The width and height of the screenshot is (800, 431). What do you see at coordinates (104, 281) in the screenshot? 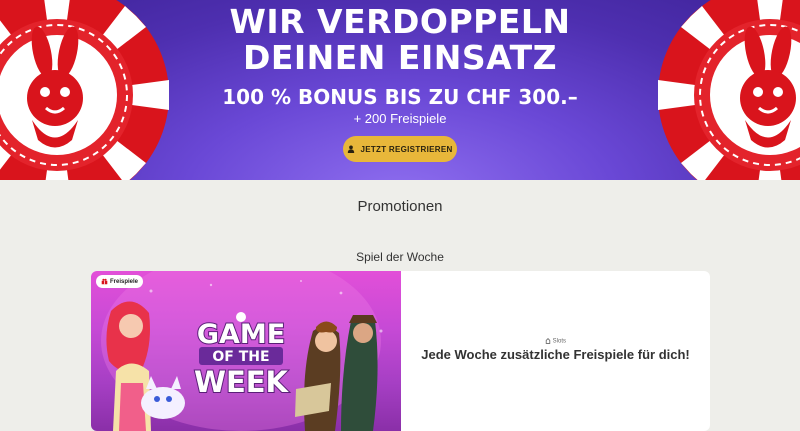
I see `gift-icon` at bounding box center [104, 281].